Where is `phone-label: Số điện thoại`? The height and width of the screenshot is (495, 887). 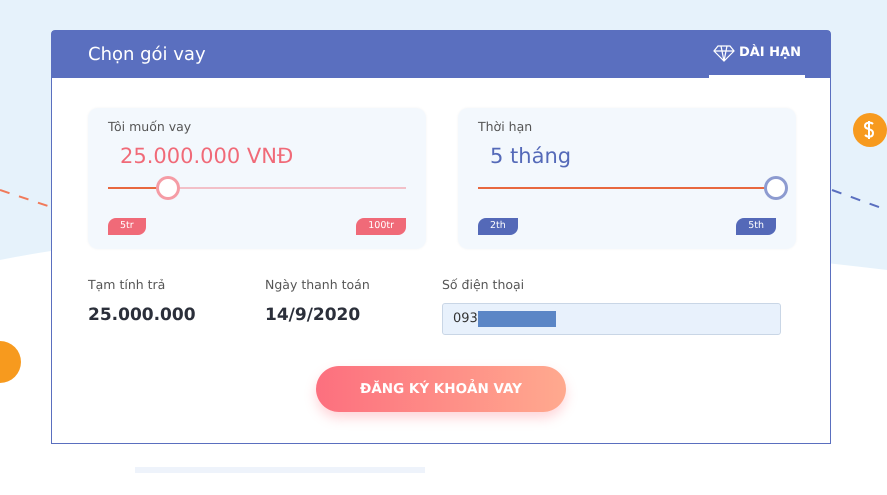 phone-label: Số điện thoại is located at coordinates (484, 285).